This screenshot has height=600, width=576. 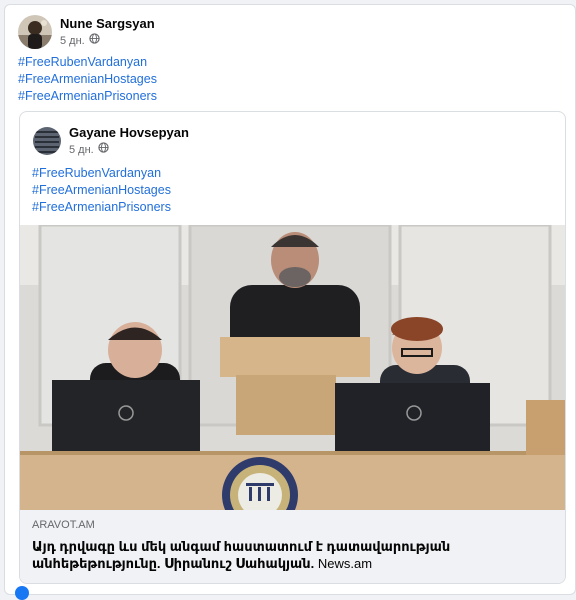 What do you see at coordinates (63, 525) in the screenshot?
I see `link-domain: ARAVOT.AM` at bounding box center [63, 525].